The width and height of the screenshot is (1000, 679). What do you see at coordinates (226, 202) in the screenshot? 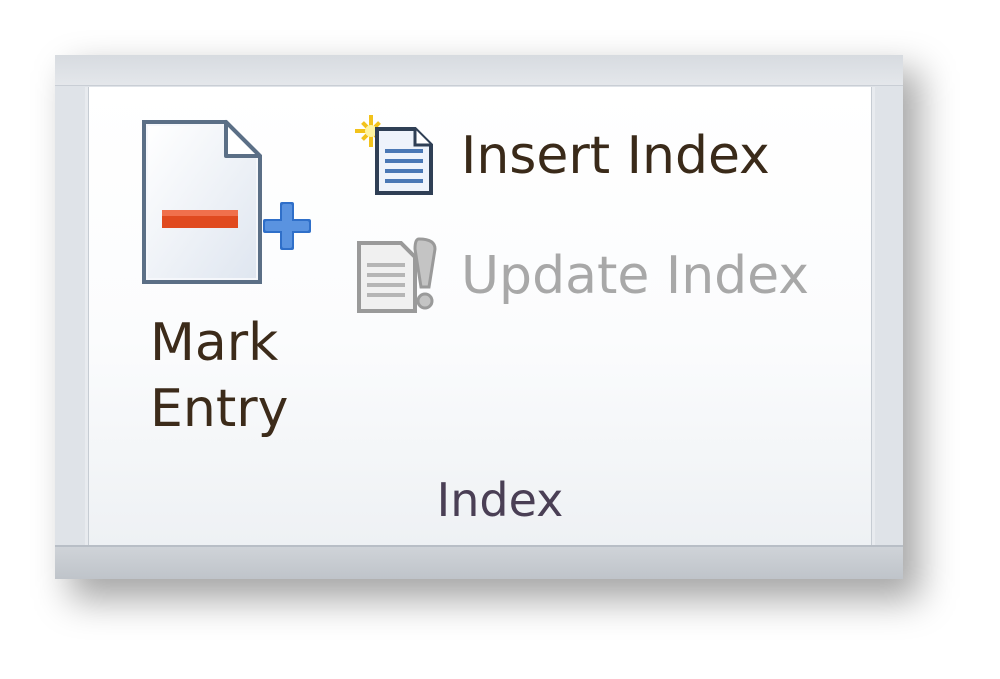
I see `mark-entry-icon` at bounding box center [226, 202].